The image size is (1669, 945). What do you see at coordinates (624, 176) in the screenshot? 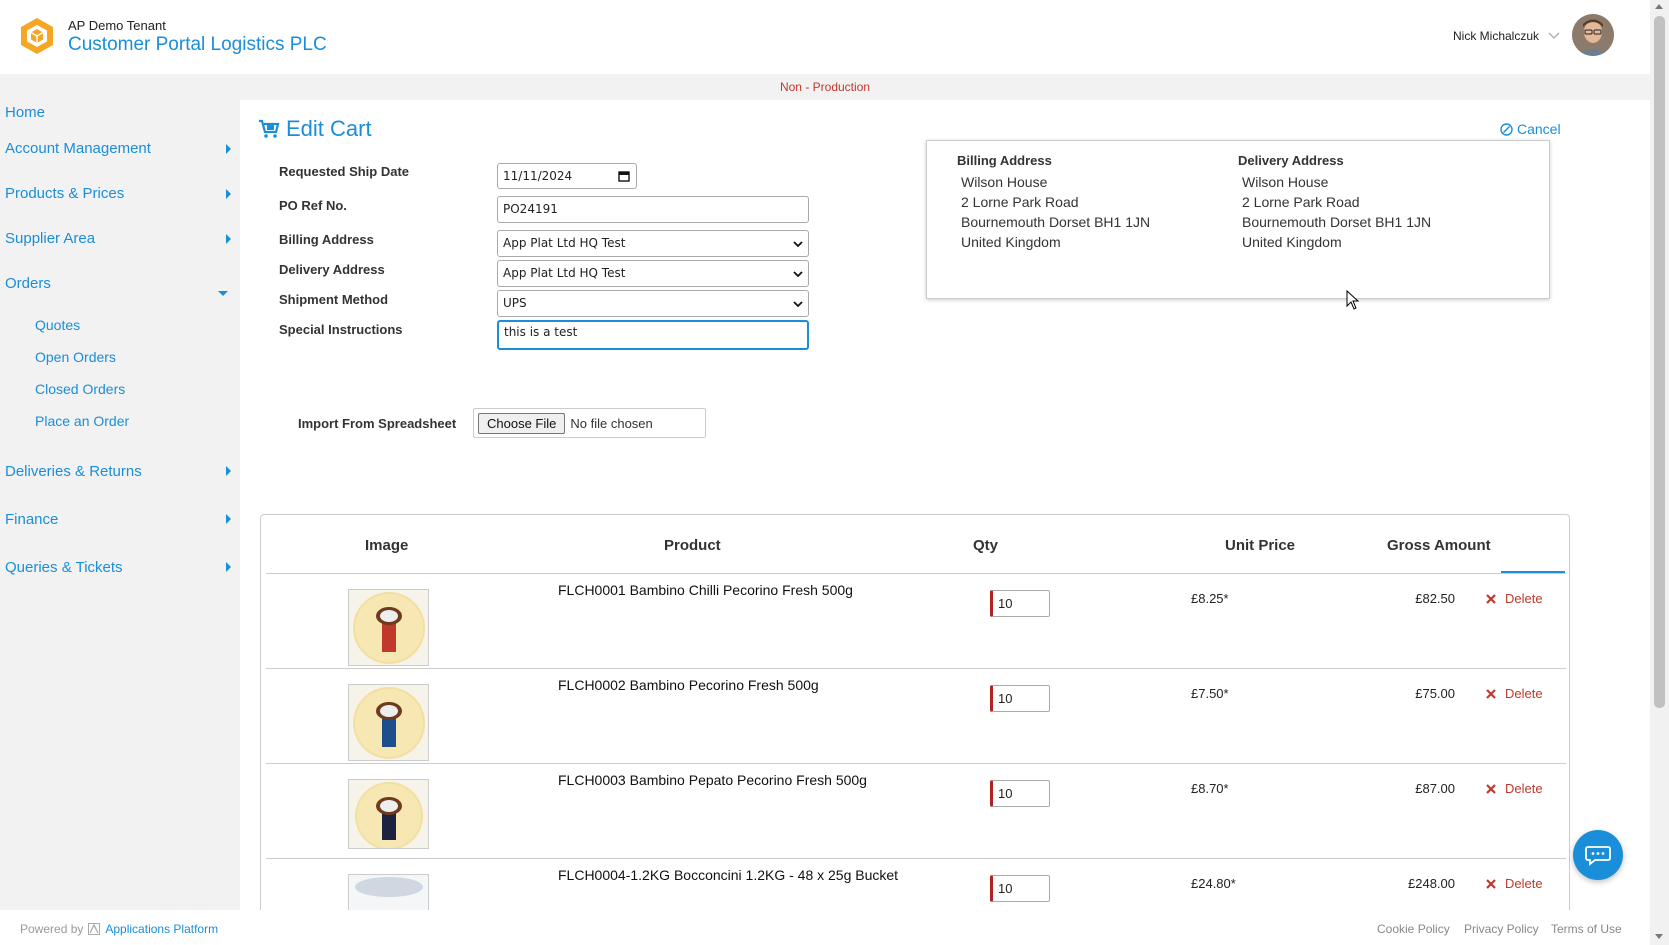
I see `calendar-icon` at bounding box center [624, 176].